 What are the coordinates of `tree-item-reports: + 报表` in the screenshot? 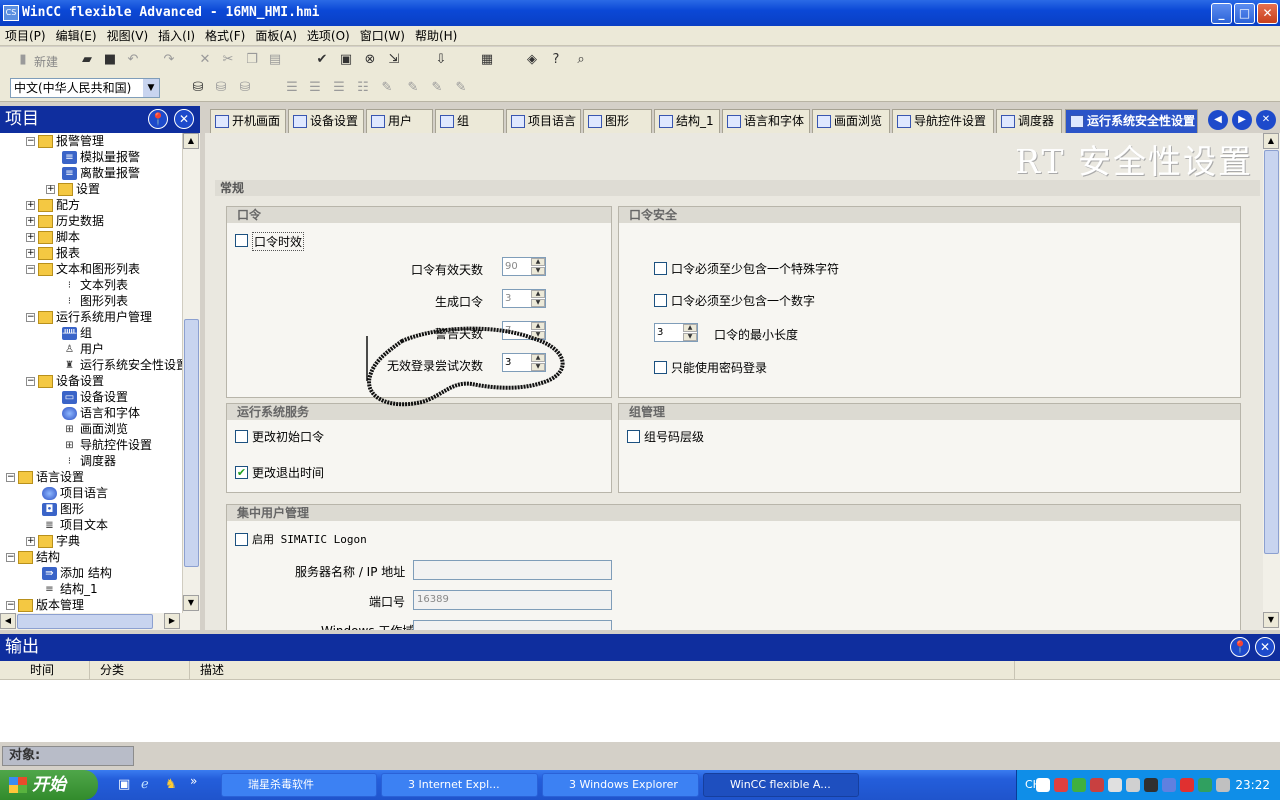 It's located at (53, 253).